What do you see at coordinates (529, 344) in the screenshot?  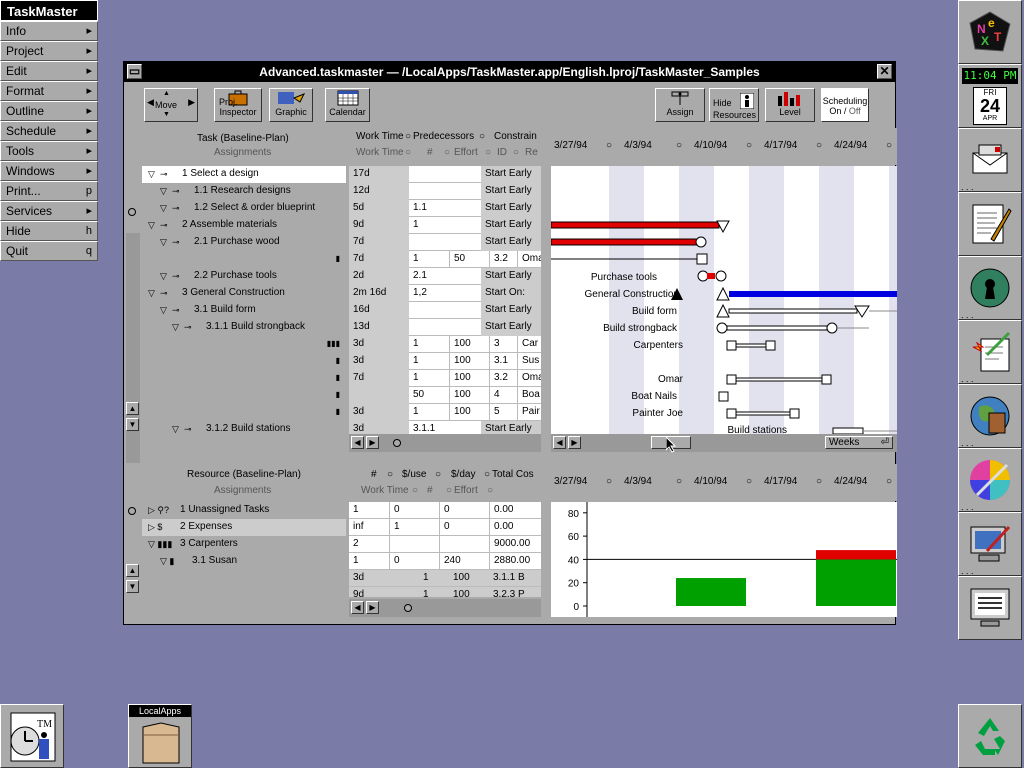 I see `resource-cell: Car` at bounding box center [529, 344].